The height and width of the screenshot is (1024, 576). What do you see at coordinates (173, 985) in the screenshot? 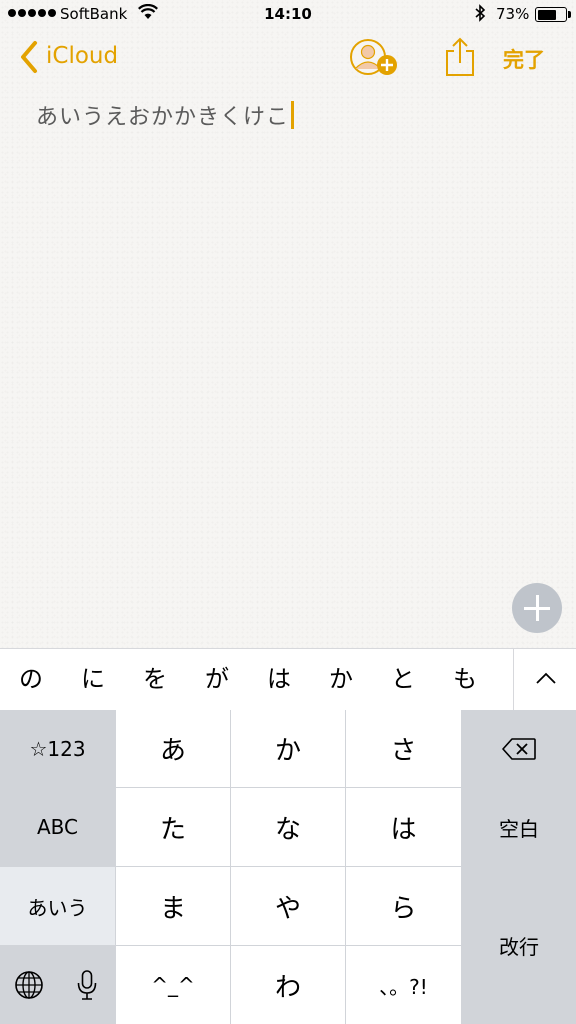
I see `emoticon-key: ^_^` at bounding box center [173, 985].